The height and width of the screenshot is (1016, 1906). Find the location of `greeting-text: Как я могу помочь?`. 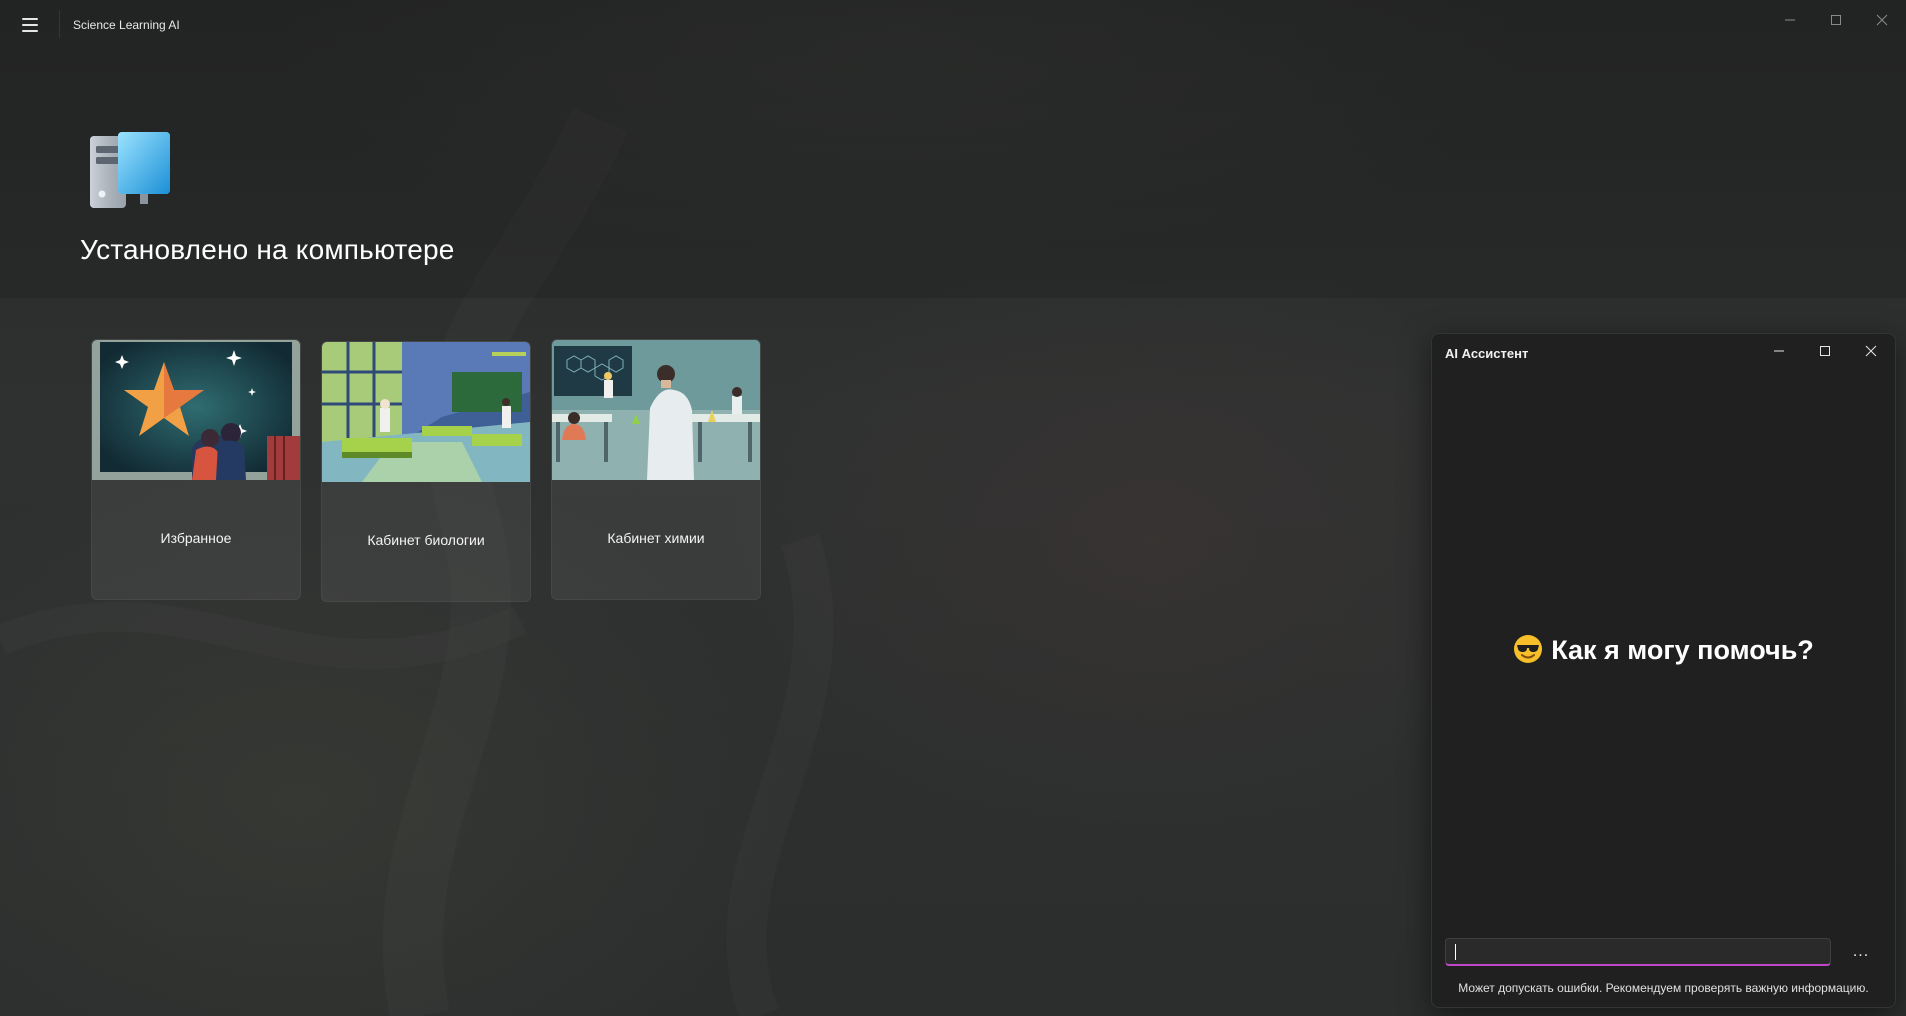

greeting-text: Как я могу помочь? is located at coordinates (1682, 650).